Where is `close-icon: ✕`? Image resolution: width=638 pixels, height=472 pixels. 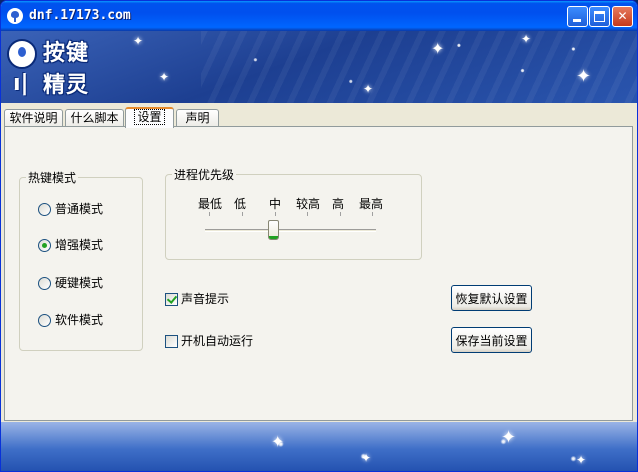 close-icon: ✕ is located at coordinates (622, 16).